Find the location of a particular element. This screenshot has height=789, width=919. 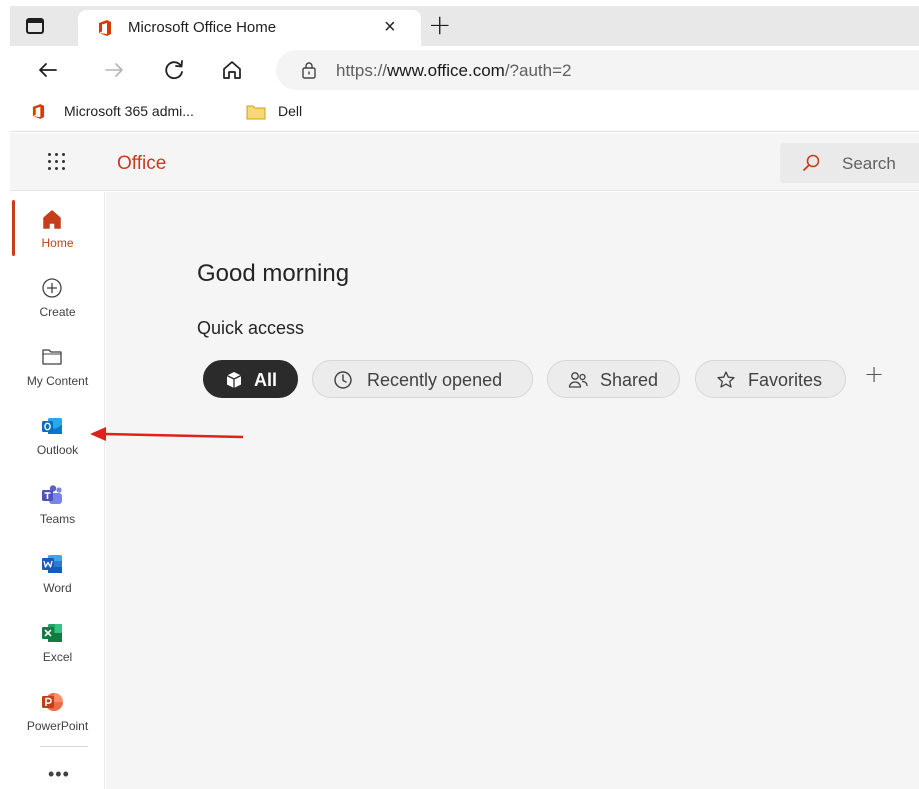

search-box: Search is located at coordinates (849, 163).